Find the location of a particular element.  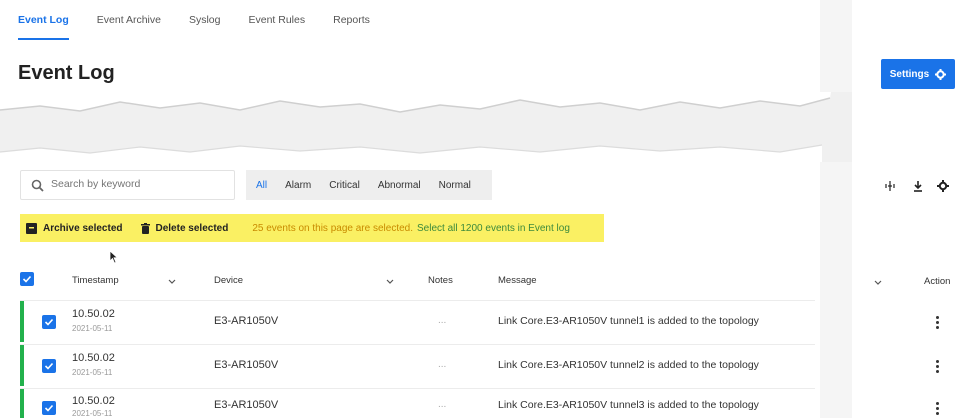

archive-selected-button: Archive selected is located at coordinates (74, 228).